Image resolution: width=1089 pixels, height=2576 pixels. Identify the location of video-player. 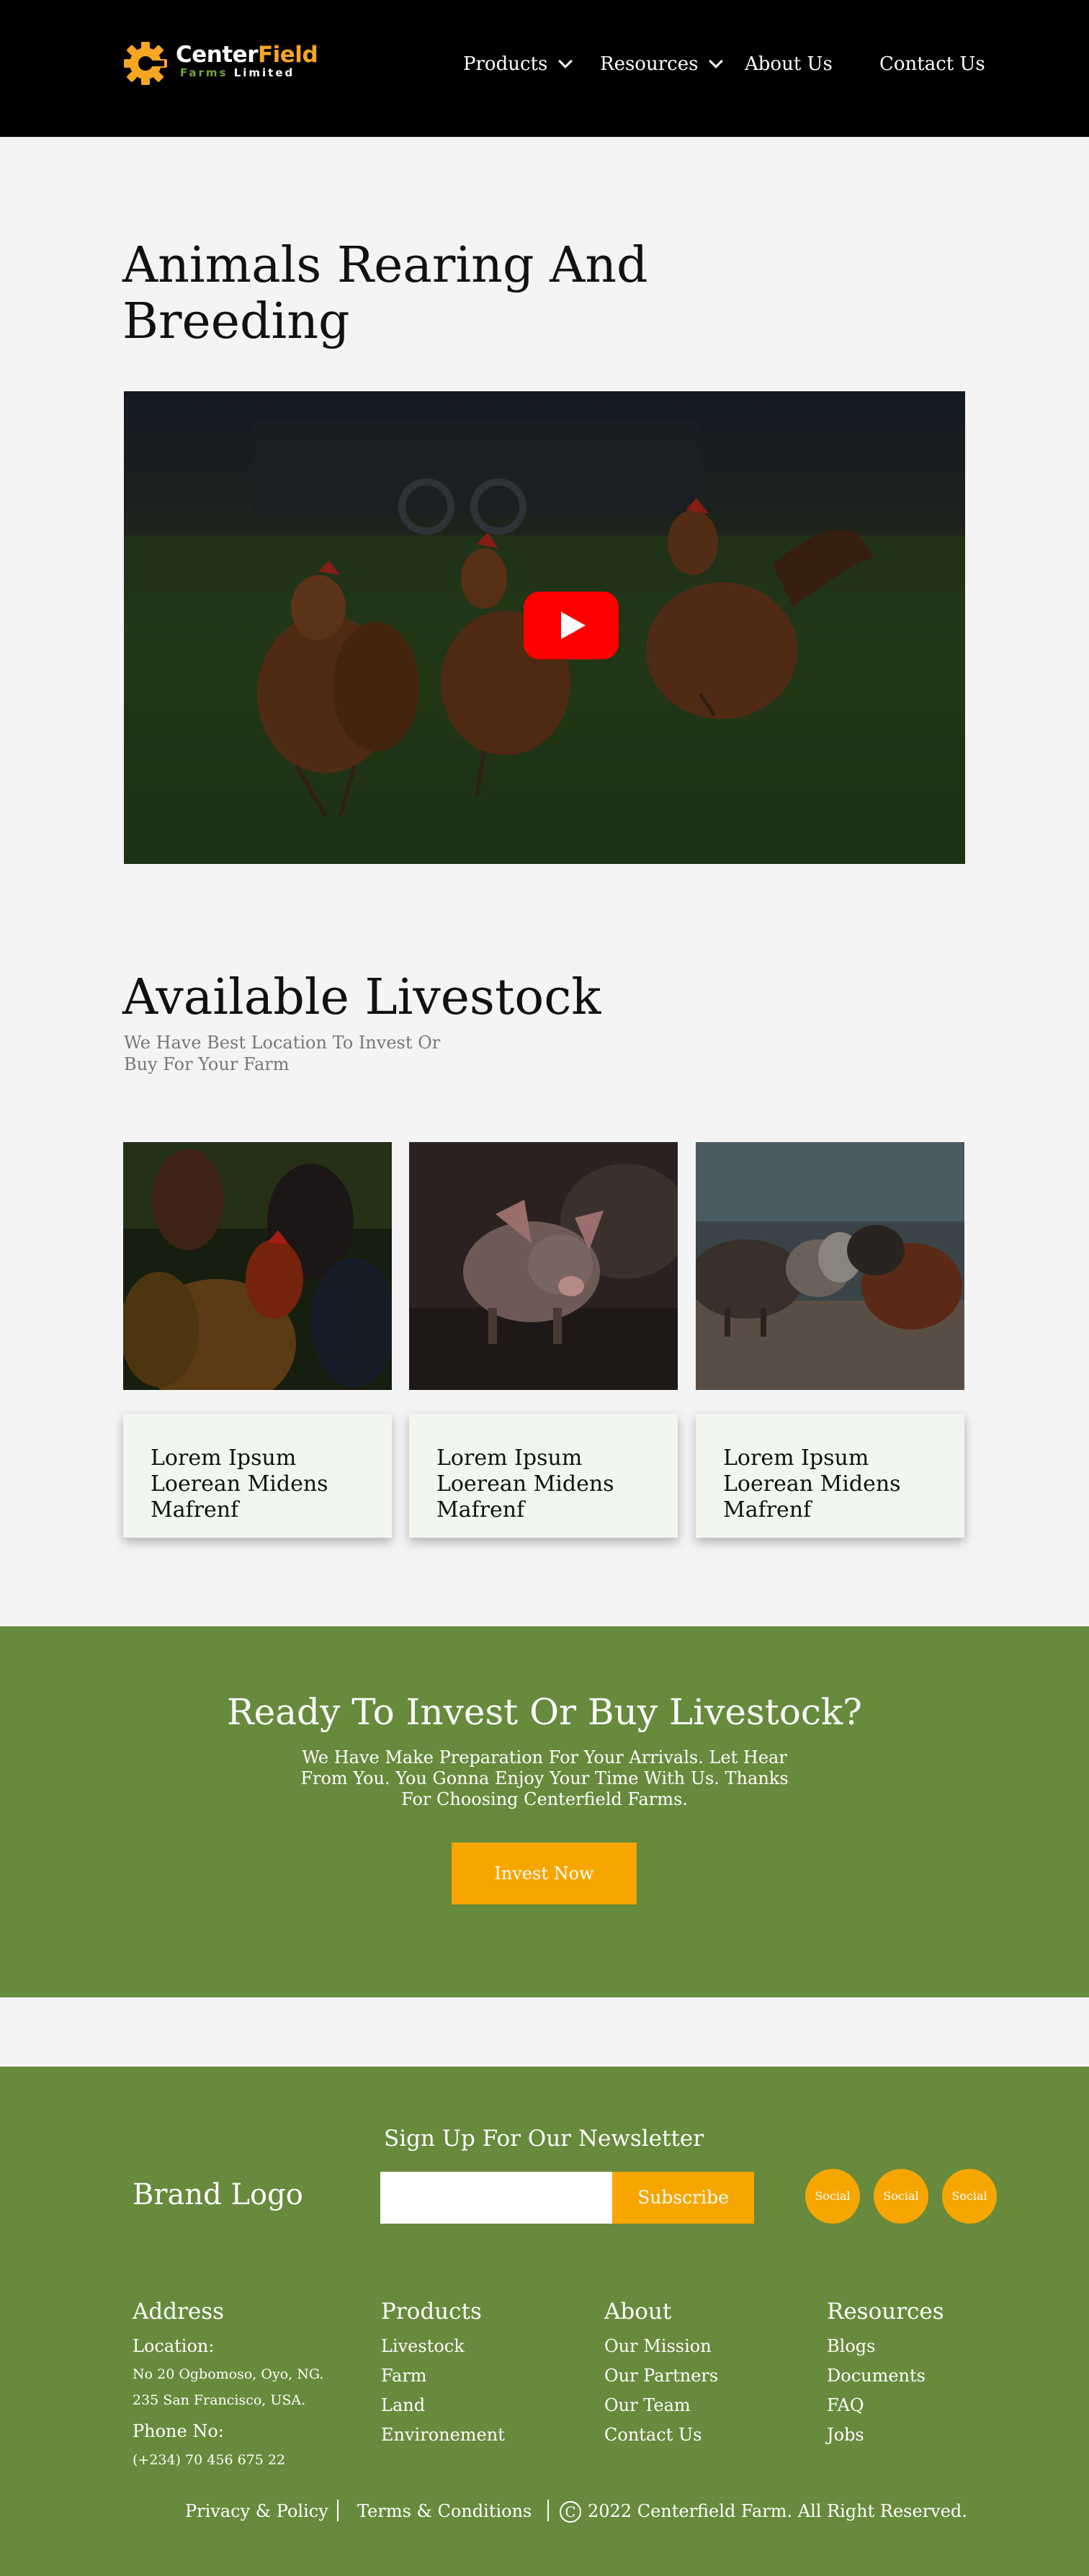
(544, 627).